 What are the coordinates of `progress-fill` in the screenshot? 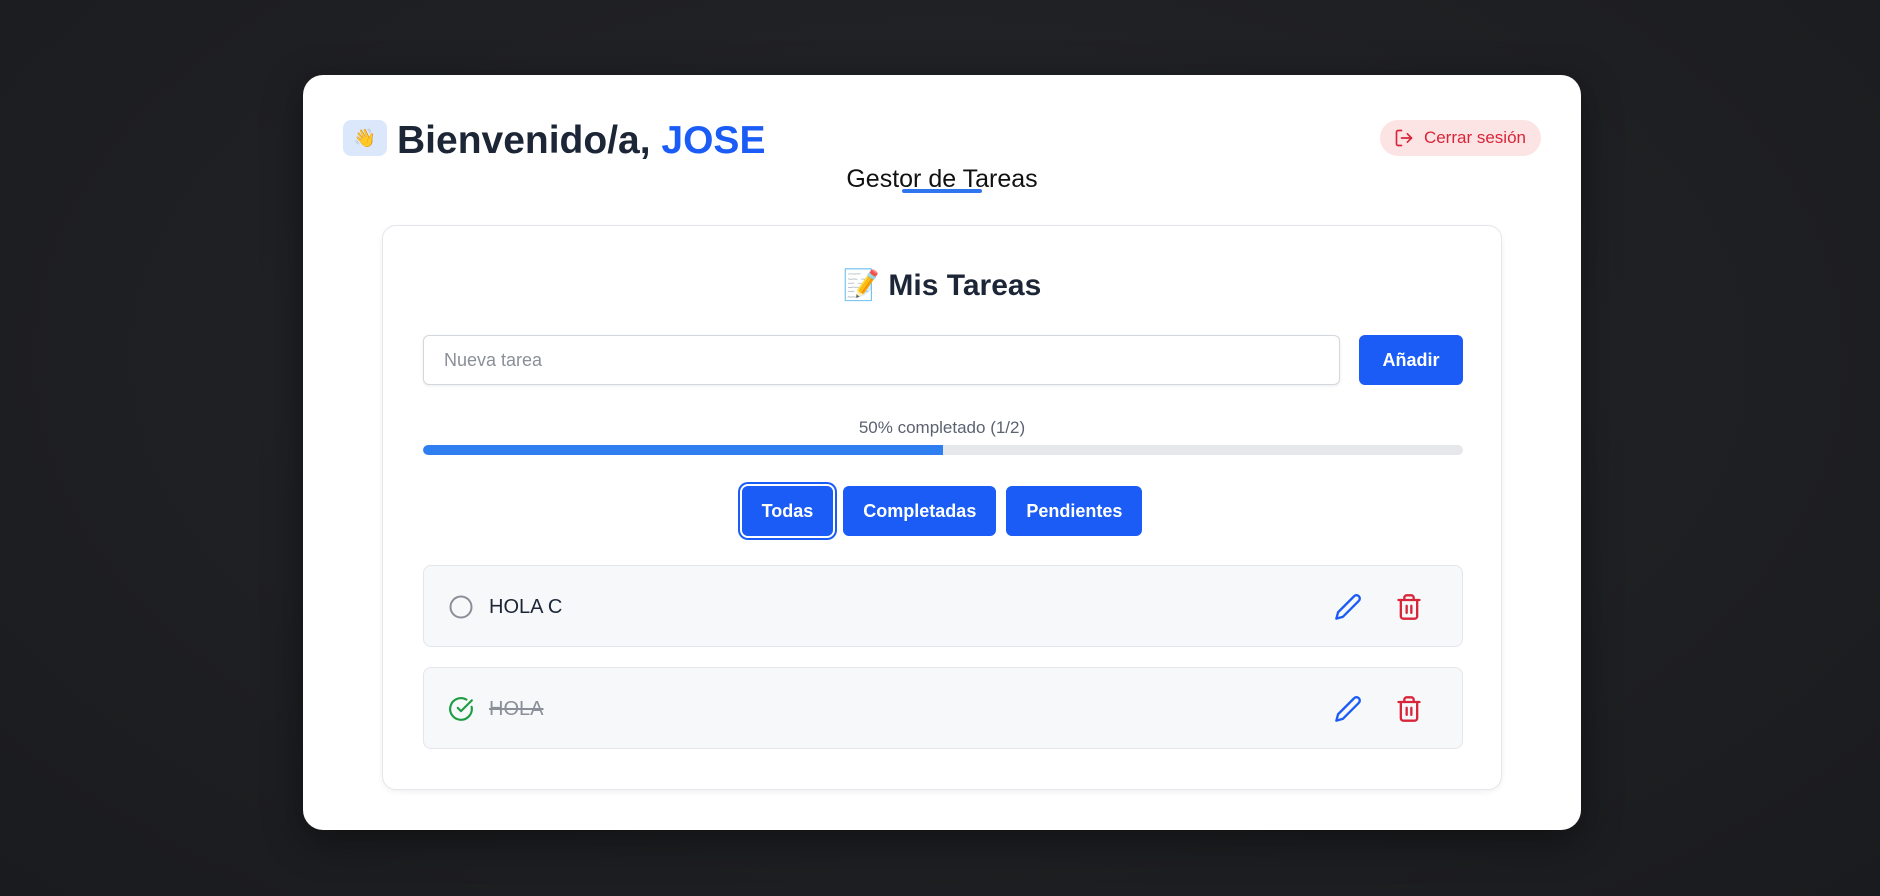 It's located at (683, 450).